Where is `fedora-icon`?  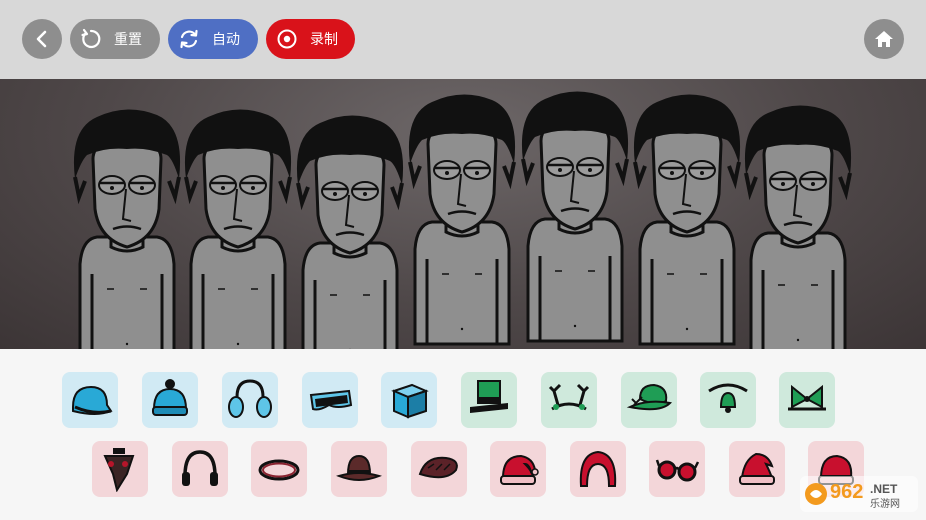
fedora-icon is located at coordinates (359, 467).